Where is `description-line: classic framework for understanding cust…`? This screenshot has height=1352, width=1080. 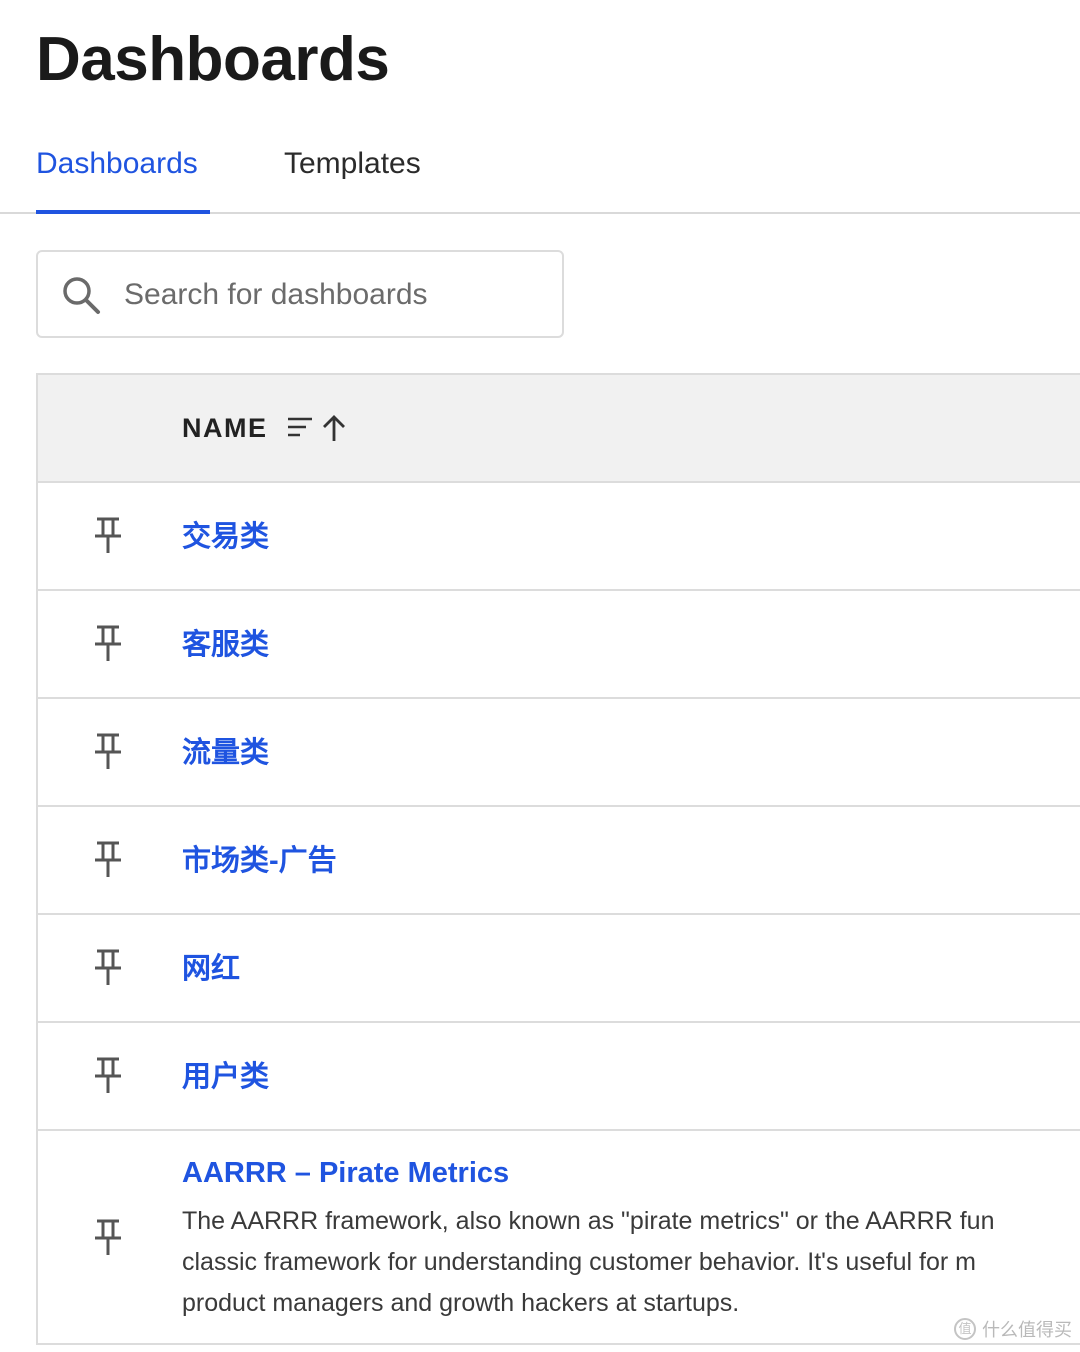 description-line: classic framework for understanding cust… is located at coordinates (579, 1262).